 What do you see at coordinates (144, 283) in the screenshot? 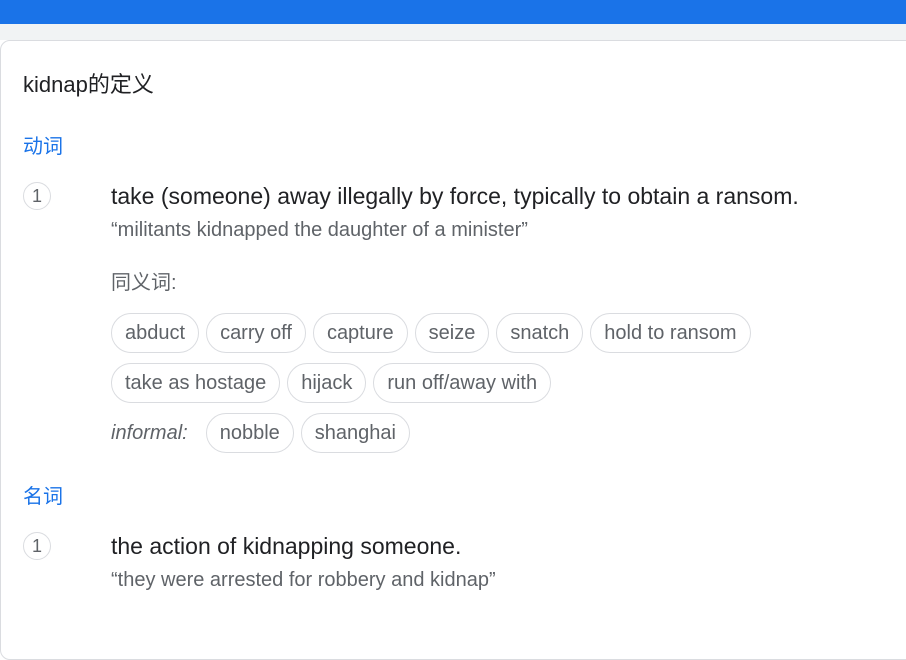
I see `synonyms-label: 同义词:` at bounding box center [144, 283].